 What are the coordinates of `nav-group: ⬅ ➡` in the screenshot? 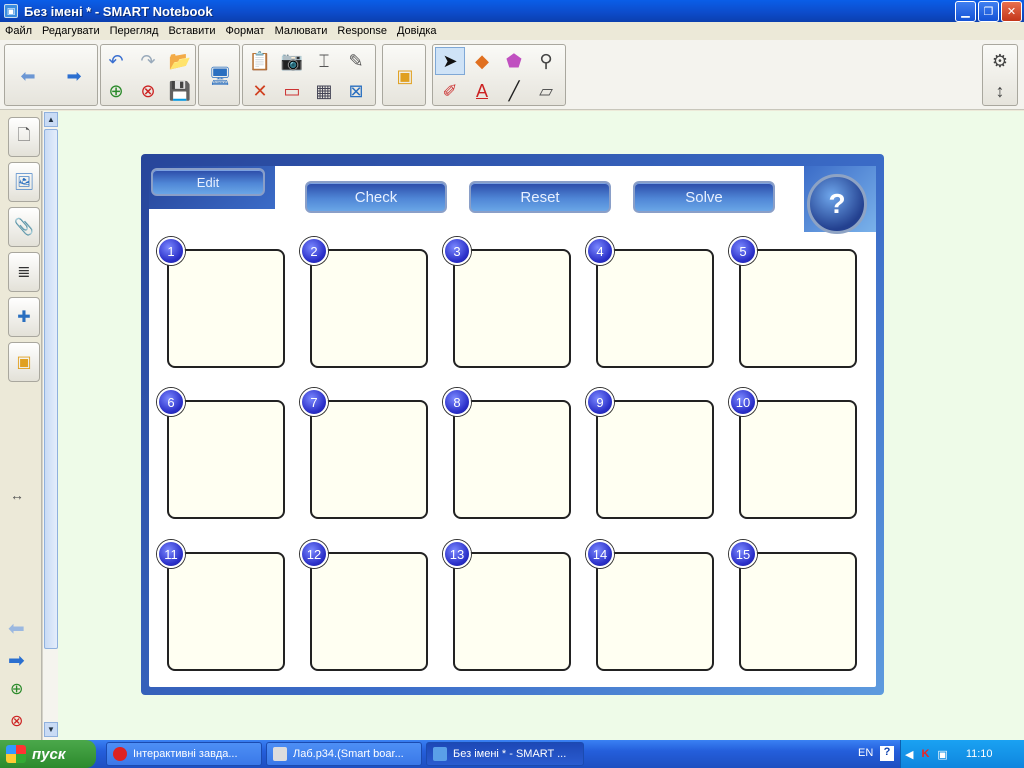 It's located at (51, 75).